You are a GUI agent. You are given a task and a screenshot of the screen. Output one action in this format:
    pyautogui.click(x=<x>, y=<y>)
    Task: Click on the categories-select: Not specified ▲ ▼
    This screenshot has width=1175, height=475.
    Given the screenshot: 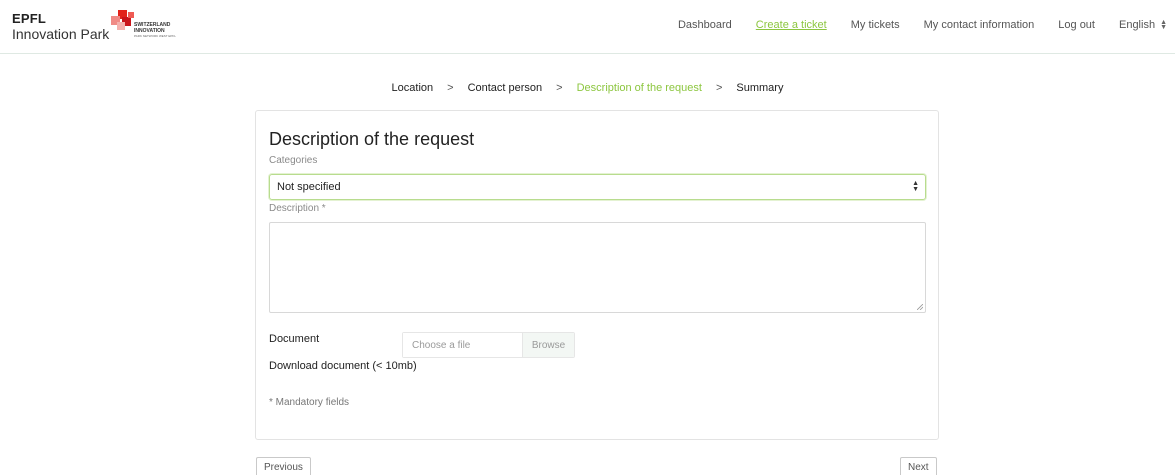 What is the action you would take?
    pyautogui.click(x=597, y=187)
    